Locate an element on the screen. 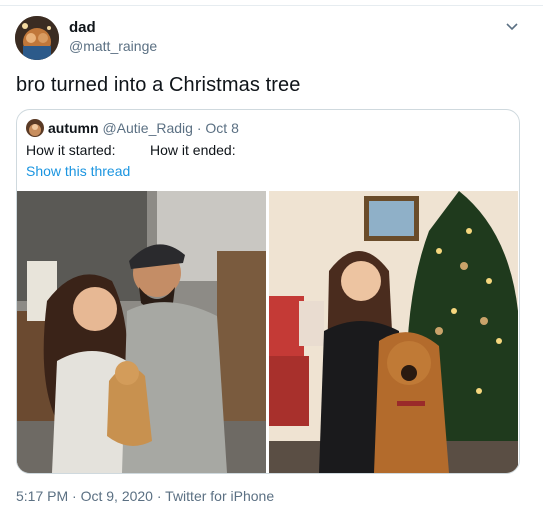  quoted-text-ended: How it ended: is located at coordinates (193, 150).